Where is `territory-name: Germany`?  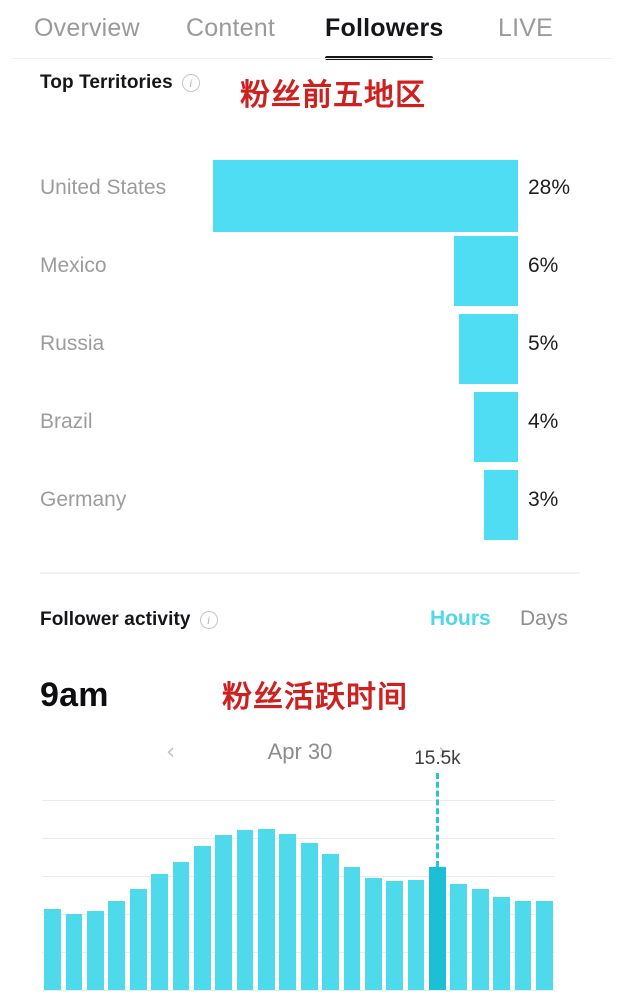 territory-name: Germany is located at coordinates (83, 499).